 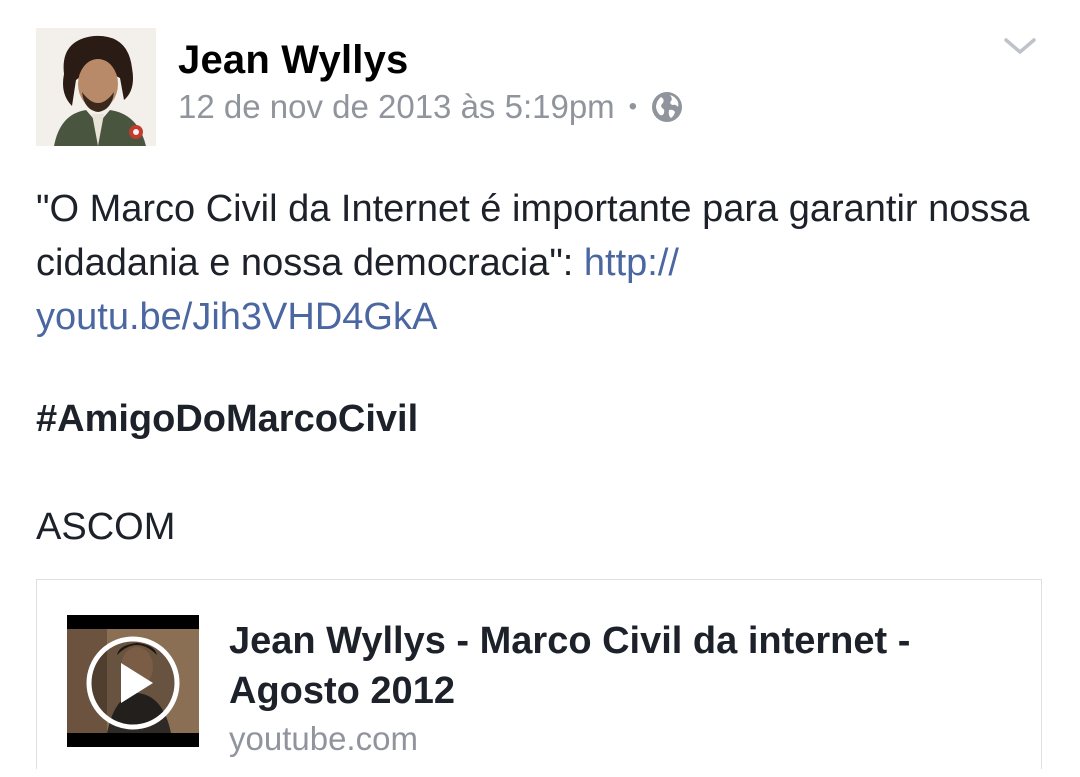 What do you see at coordinates (1020, 45) in the screenshot?
I see `chevron-down-icon` at bounding box center [1020, 45].